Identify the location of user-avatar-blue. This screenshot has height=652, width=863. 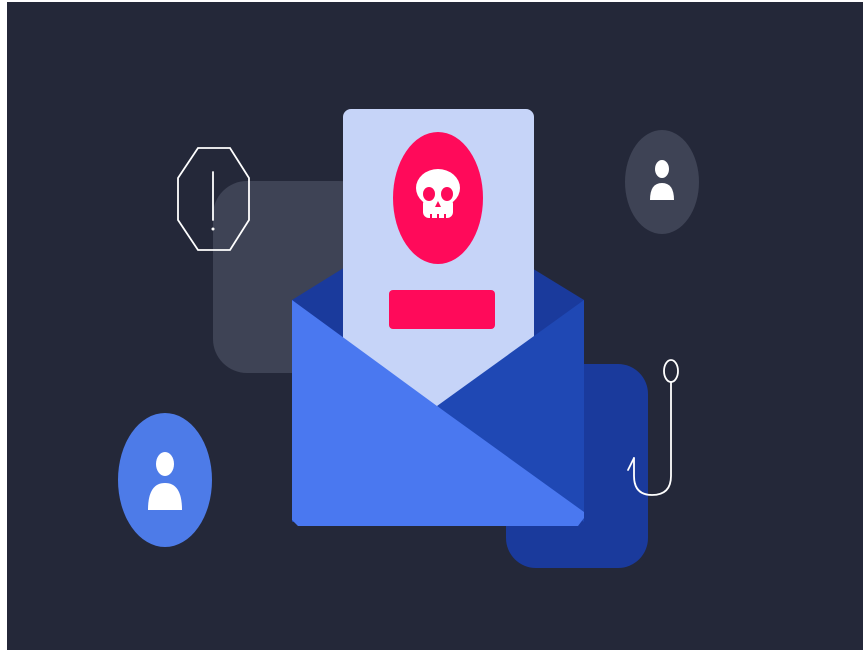
(165, 480).